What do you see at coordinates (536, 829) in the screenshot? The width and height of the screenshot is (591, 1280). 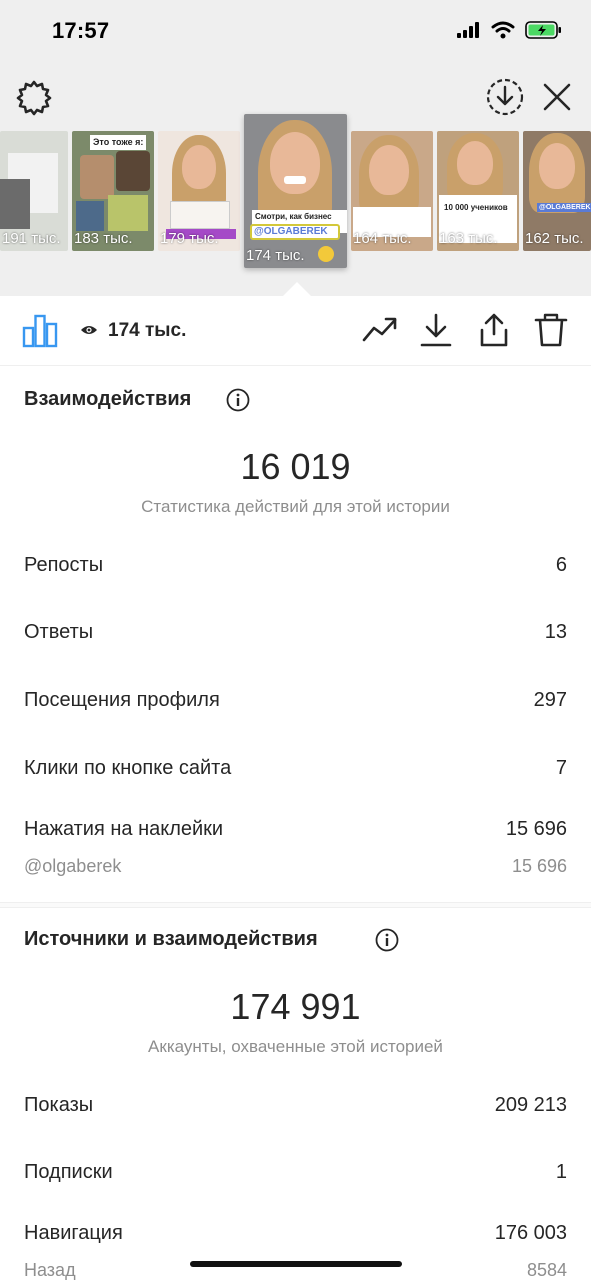 I see `stat-value-sticker-taps: 15 696` at bounding box center [536, 829].